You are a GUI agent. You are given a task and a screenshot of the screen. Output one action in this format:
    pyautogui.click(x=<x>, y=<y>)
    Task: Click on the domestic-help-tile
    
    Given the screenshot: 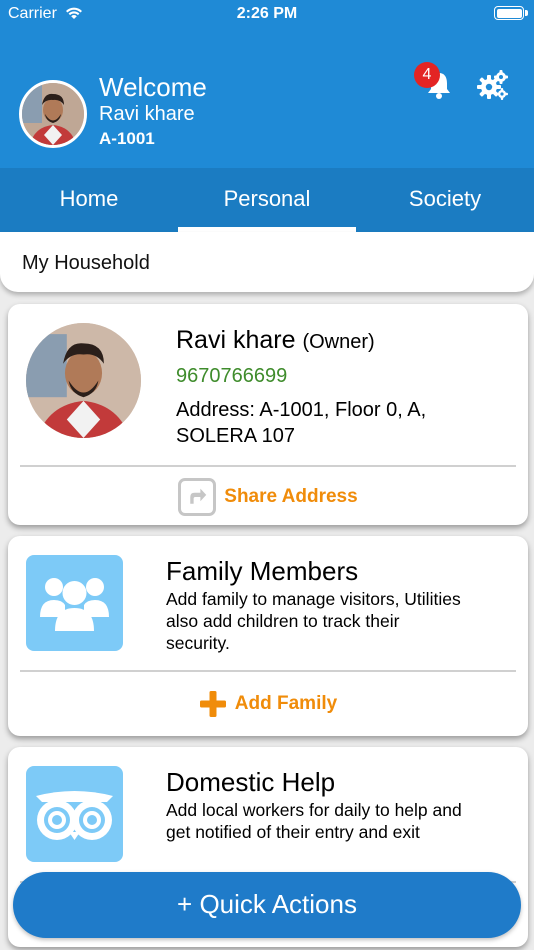 What is the action you would take?
    pyautogui.click(x=74, y=814)
    